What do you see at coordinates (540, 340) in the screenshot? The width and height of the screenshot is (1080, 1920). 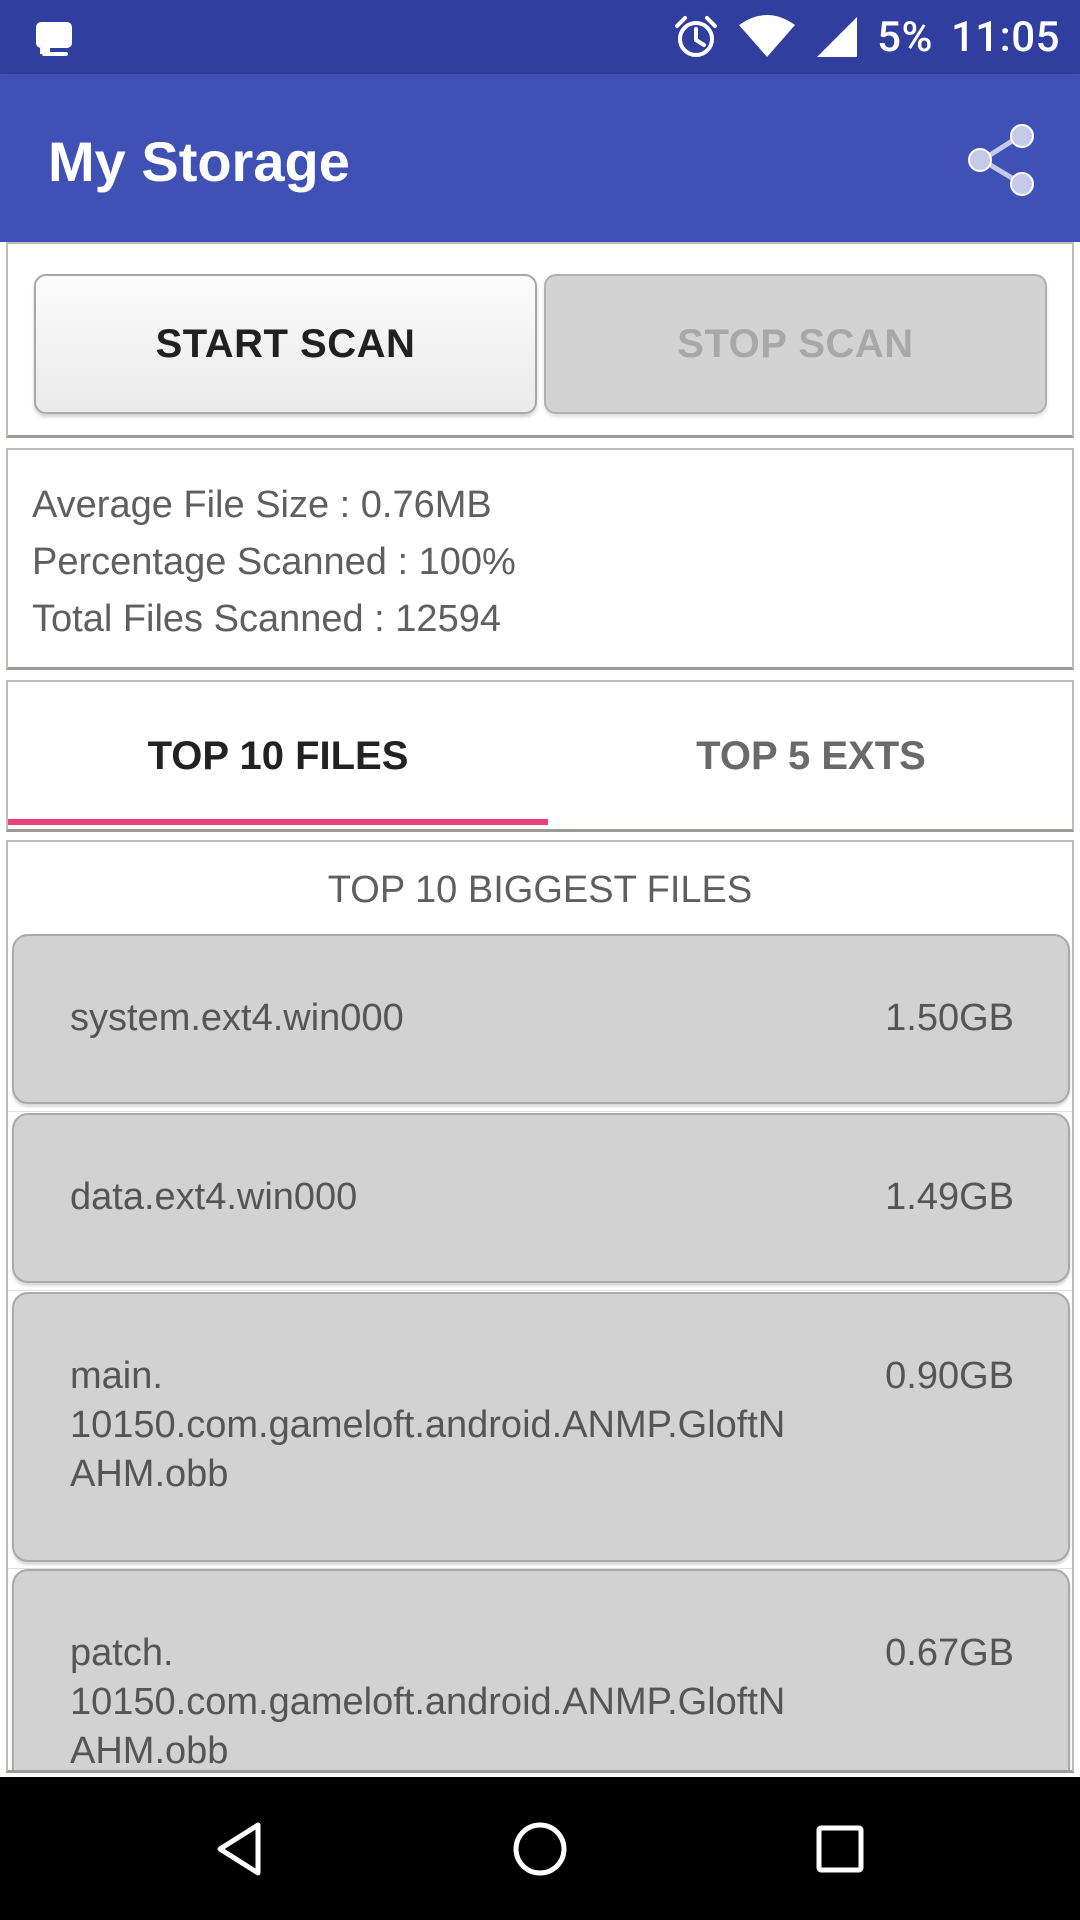 I see `scan-controls-card: START SCAN STOP SCAN` at bounding box center [540, 340].